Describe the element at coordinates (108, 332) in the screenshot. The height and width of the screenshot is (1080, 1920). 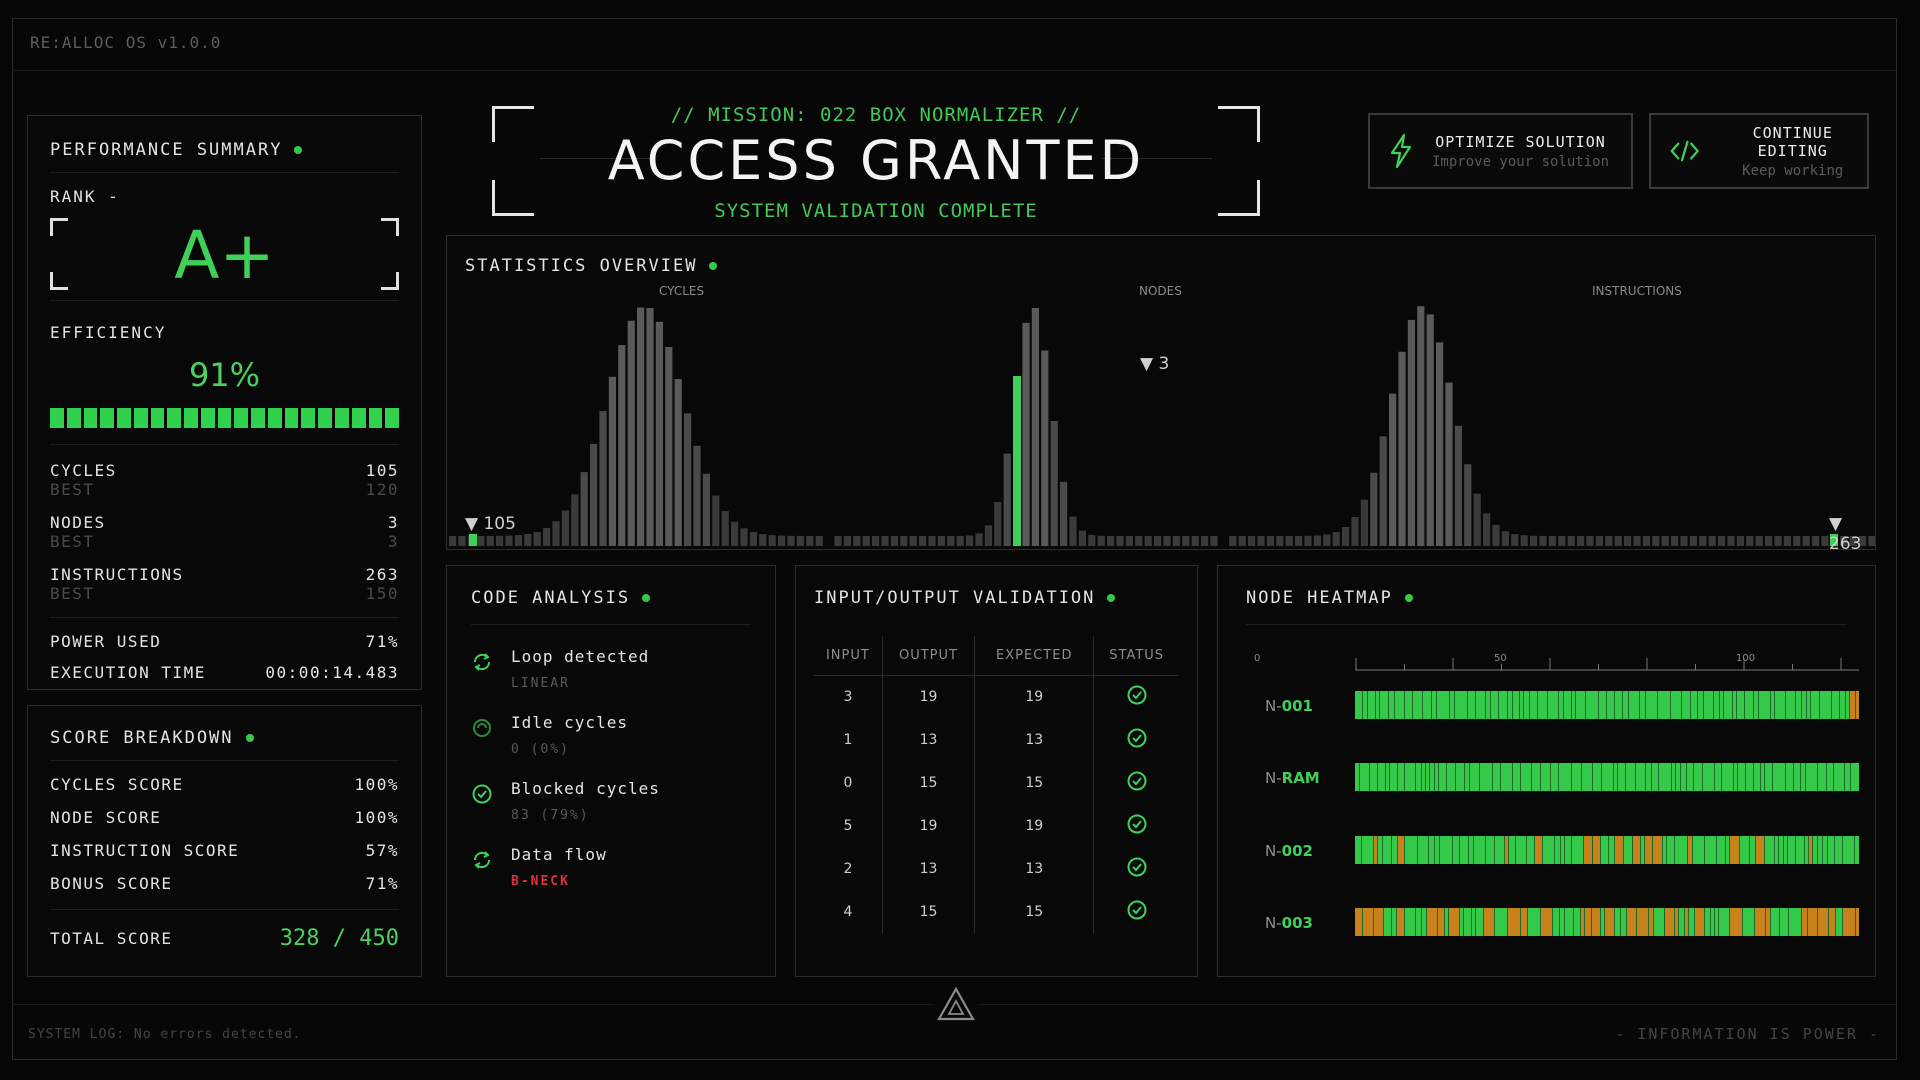
I see `efficiency-label: EFFICIENCY` at that location.